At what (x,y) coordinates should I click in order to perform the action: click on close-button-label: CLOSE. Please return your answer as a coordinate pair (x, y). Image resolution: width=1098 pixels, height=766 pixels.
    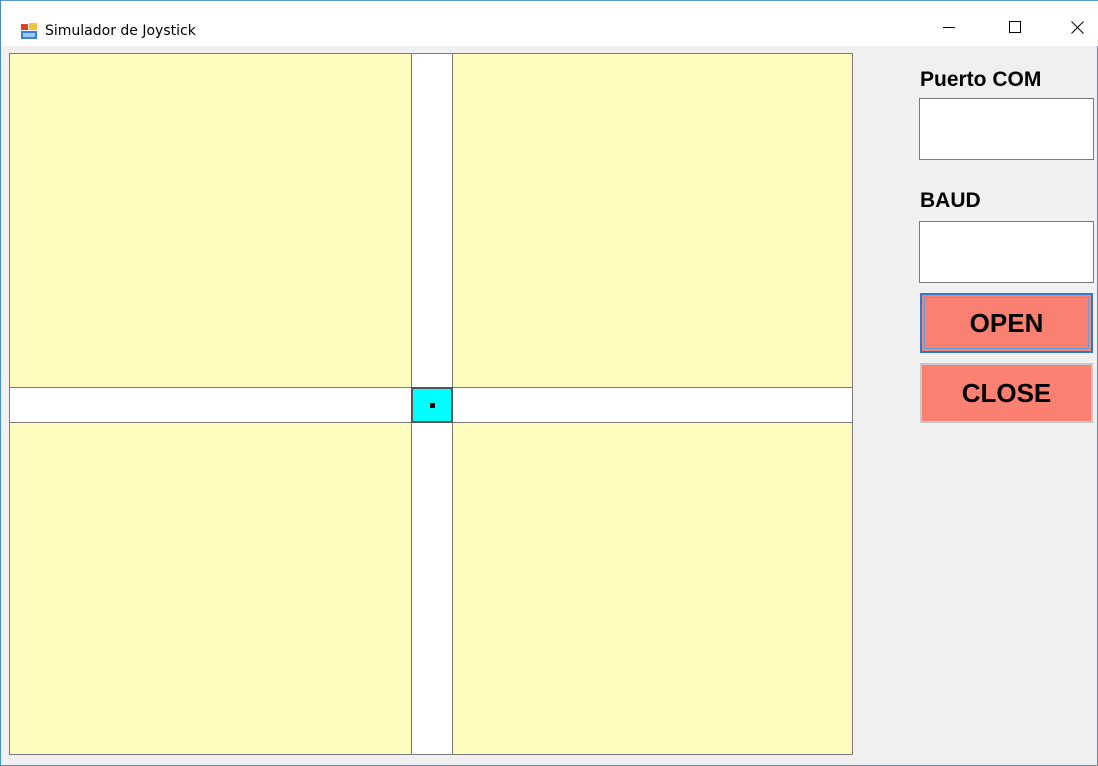
    Looking at the image, I should click on (1006, 392).